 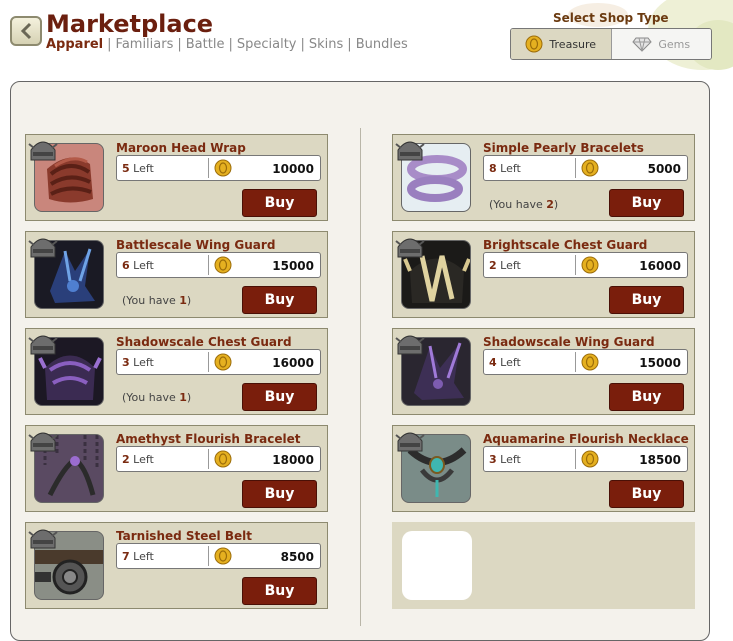 What do you see at coordinates (543, 565) in the screenshot?
I see `empty-item-slot` at bounding box center [543, 565].